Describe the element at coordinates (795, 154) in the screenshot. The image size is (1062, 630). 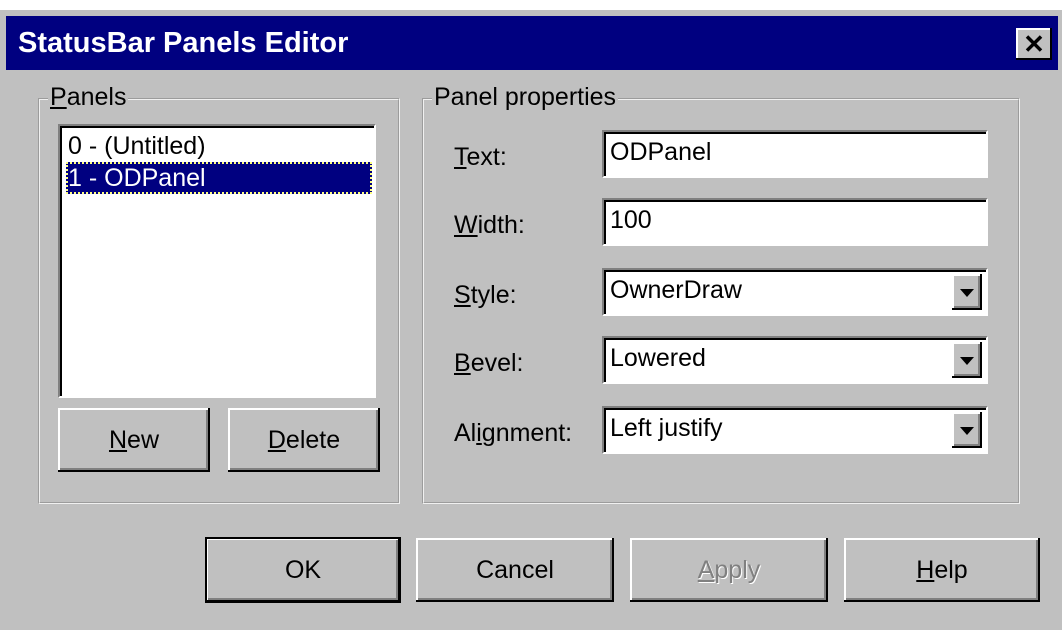
I see `text-field: ODPanel` at that location.